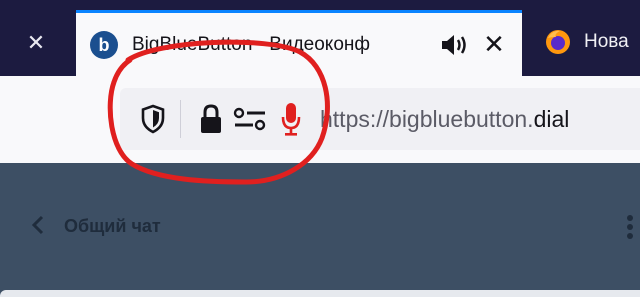 This screenshot has width=640, height=297. What do you see at coordinates (494, 45) in the screenshot?
I see `tab-close-icon: ✕` at bounding box center [494, 45].